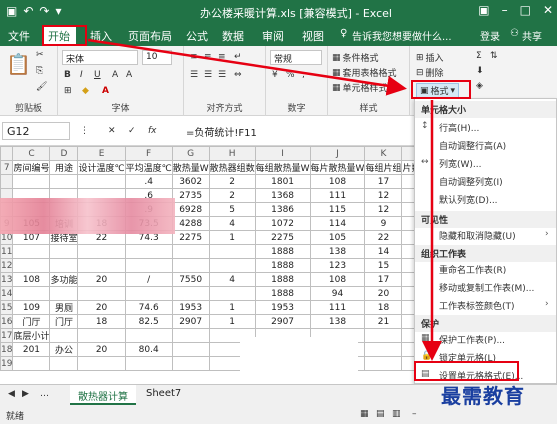 This screenshot has width=557, height=424. What do you see at coordinates (58, 11) in the screenshot?
I see `customize-qat-icon: ▾` at bounding box center [58, 11].